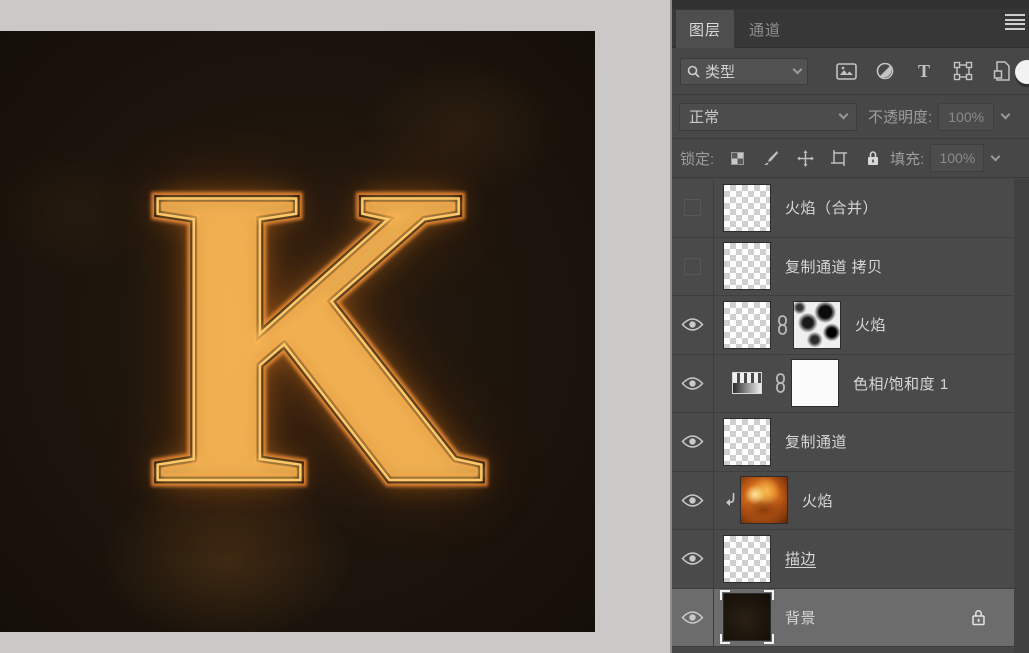 This screenshot has height=653, width=1029. What do you see at coordinates (737, 158) in the screenshot?
I see `lock-transparent-icon` at bounding box center [737, 158].